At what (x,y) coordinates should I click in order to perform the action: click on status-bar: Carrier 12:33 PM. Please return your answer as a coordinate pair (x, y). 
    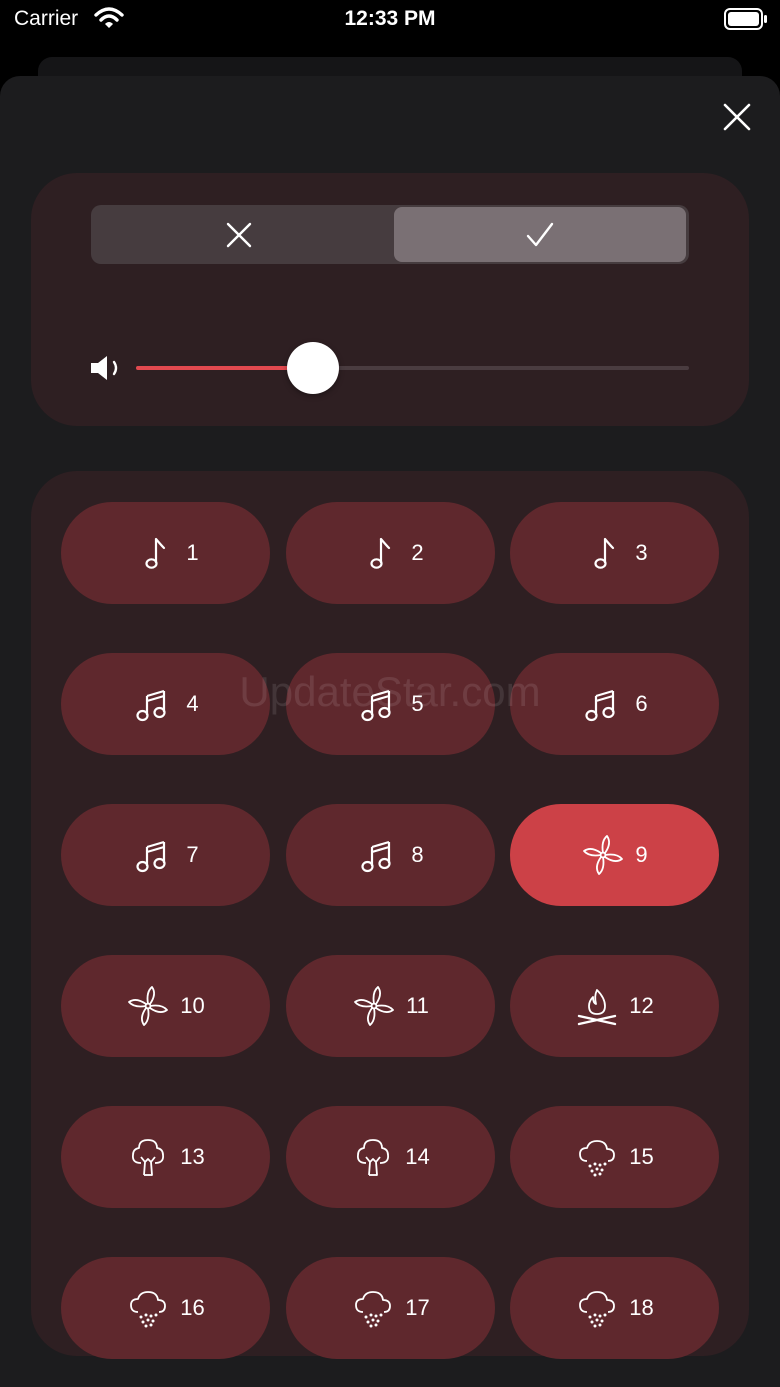
    Looking at the image, I should click on (390, 22).